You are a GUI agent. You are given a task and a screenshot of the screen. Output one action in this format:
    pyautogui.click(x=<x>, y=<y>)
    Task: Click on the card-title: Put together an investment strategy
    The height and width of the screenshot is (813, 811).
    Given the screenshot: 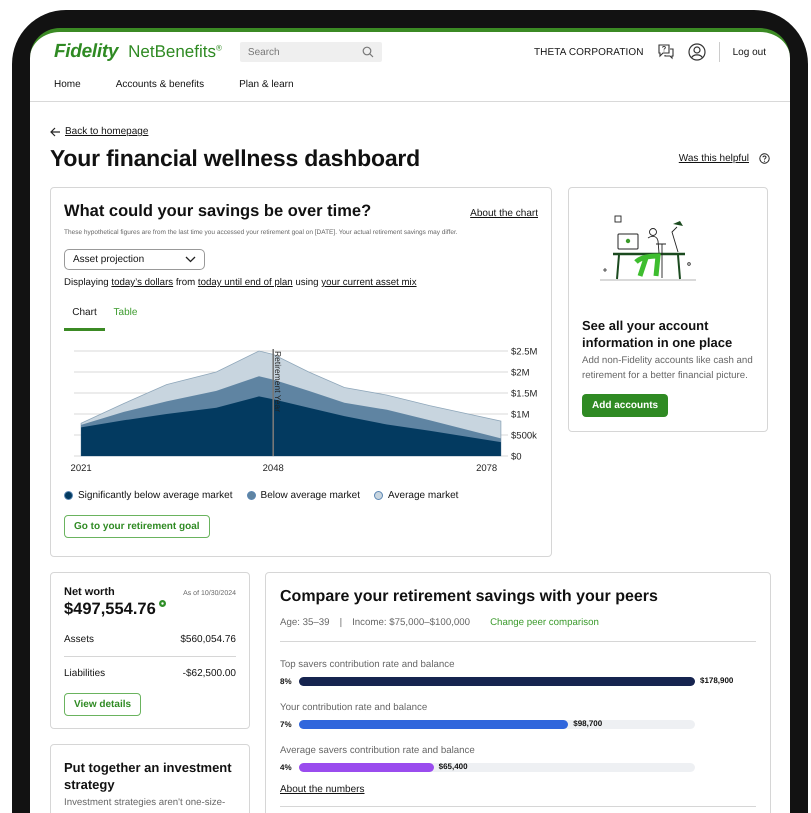 What is the action you would take?
    pyautogui.click(x=148, y=777)
    